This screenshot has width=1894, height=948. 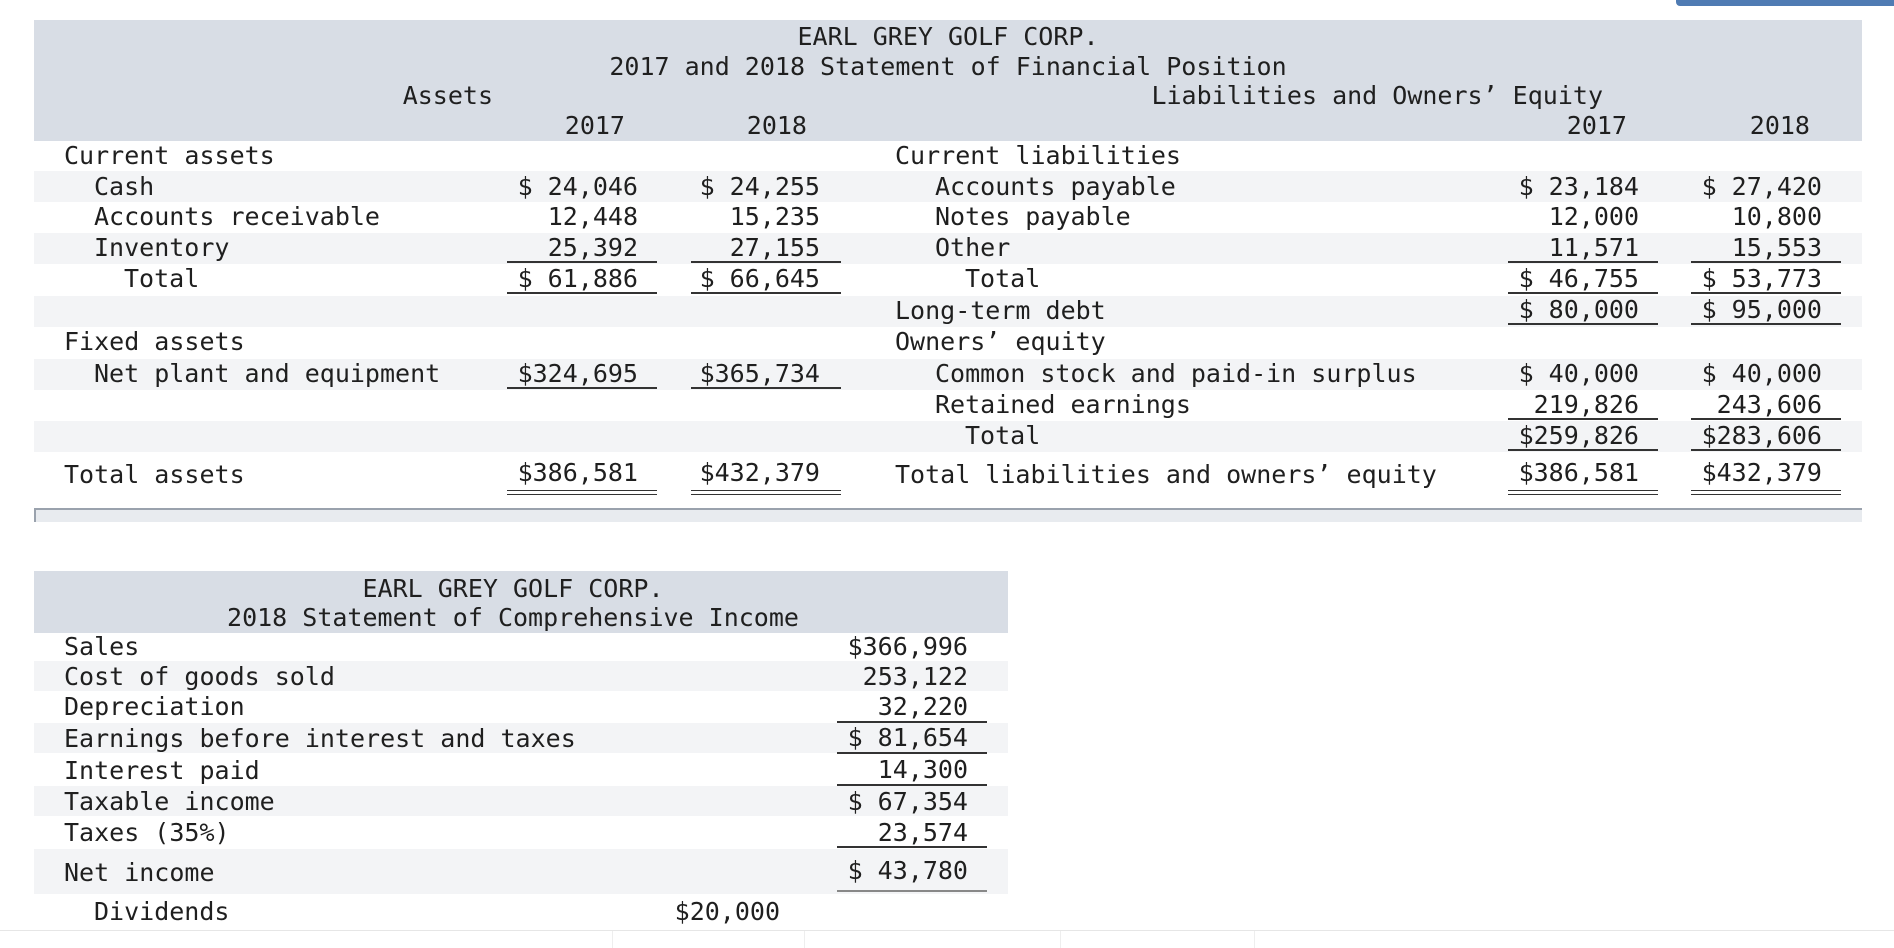 What do you see at coordinates (774, 247) in the screenshot?
I see `inventory-2018: 27,155` at bounding box center [774, 247].